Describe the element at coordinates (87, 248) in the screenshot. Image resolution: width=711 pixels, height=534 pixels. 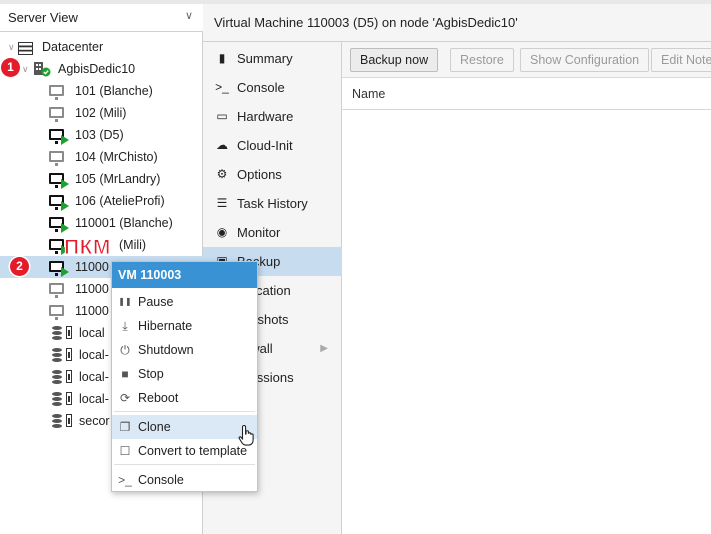
I see `annotation-right-click-label: ПКМ` at that location.